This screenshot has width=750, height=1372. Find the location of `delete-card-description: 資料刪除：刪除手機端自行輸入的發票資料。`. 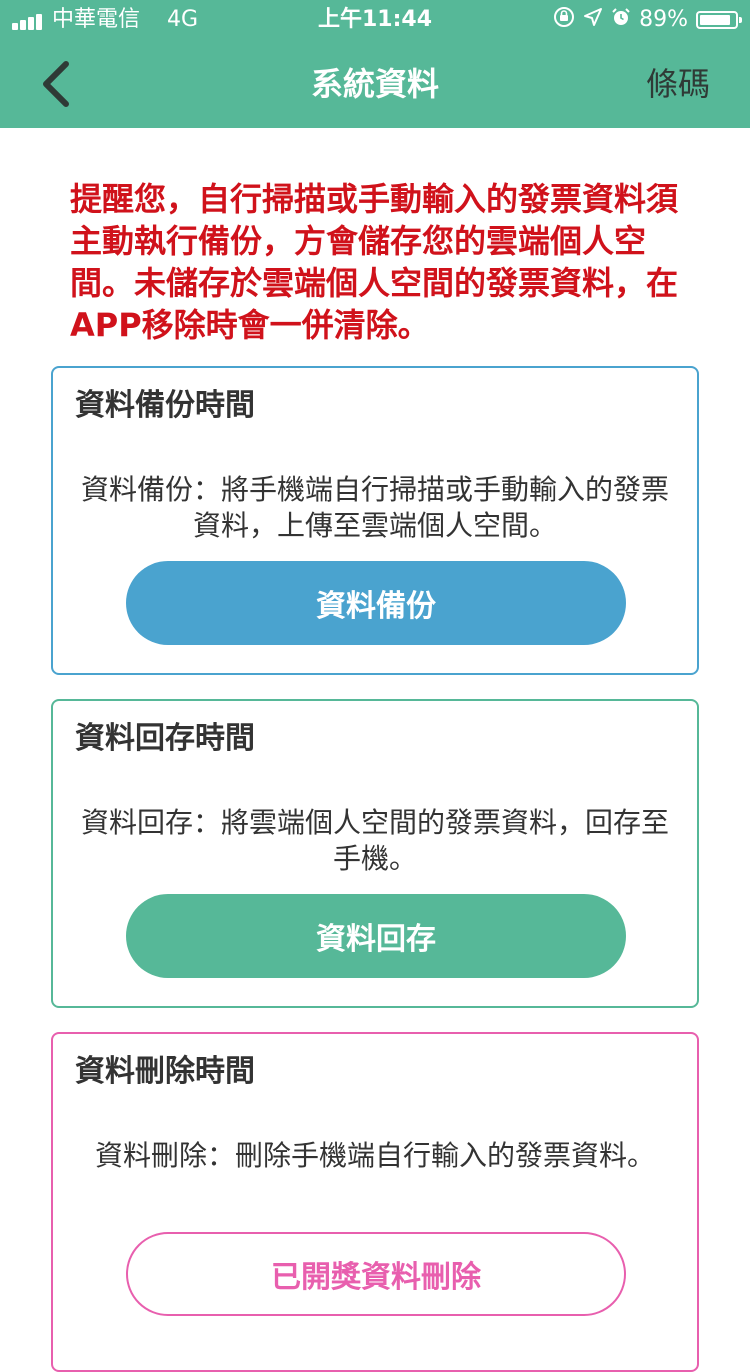

delete-card-description: 資料刪除：刪除手機端自行輸入的發票資料。 is located at coordinates (374, 1155).